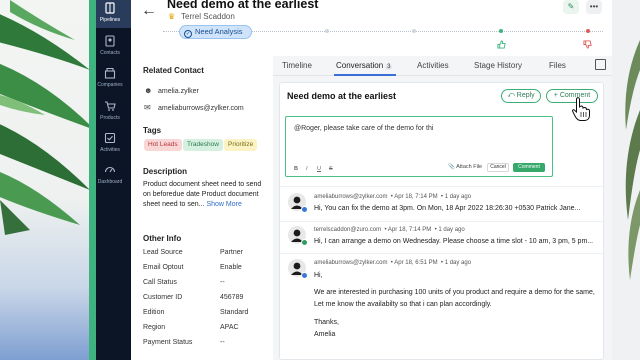  I want to click on crown-icon: ♛, so click(172, 16).